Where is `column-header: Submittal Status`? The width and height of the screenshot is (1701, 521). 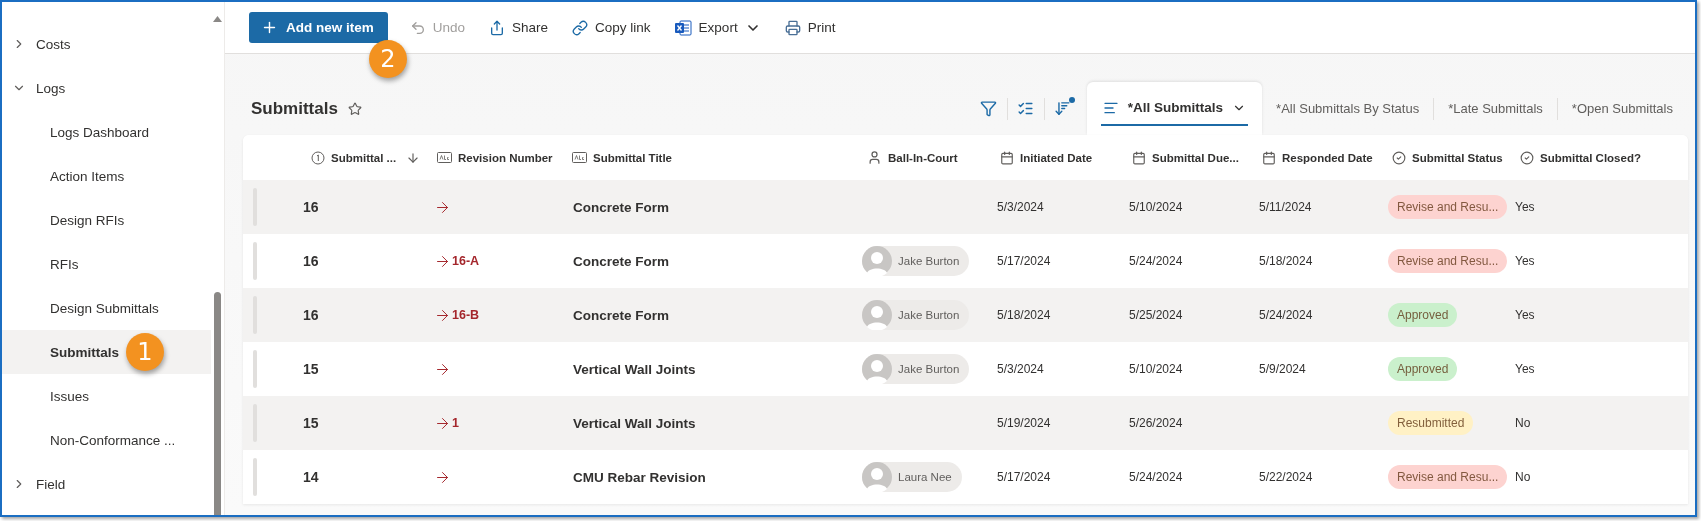 column-header: Submittal Status is located at coordinates (1444, 157).